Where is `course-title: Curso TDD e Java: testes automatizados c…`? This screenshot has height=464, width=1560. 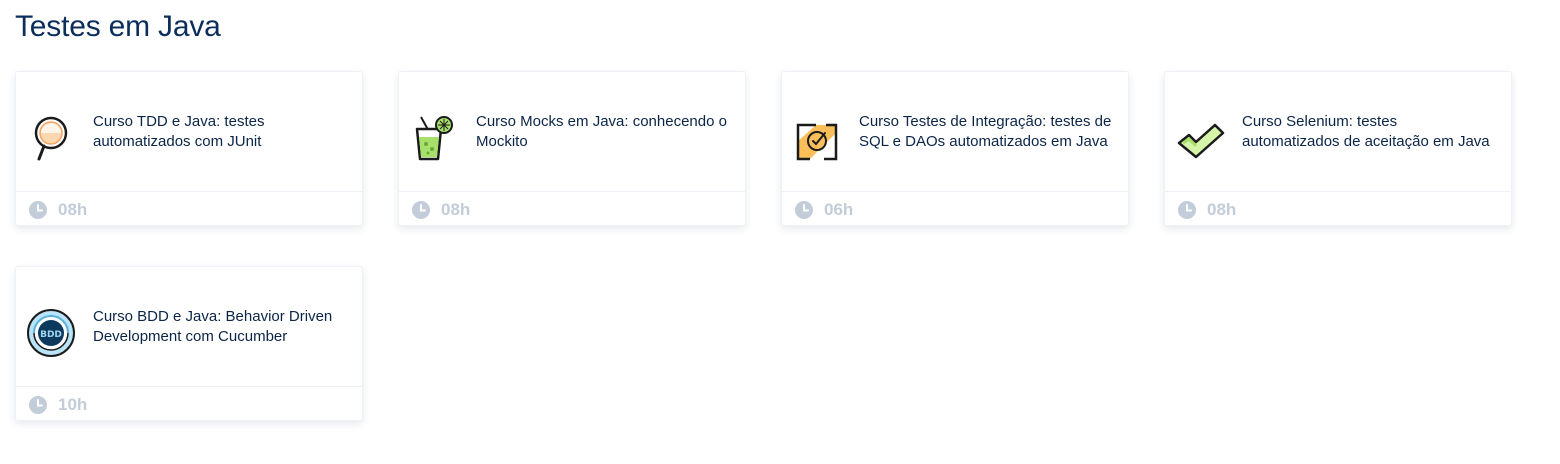
course-title: Curso TDD e Java: testes automatizados c… is located at coordinates (220, 131).